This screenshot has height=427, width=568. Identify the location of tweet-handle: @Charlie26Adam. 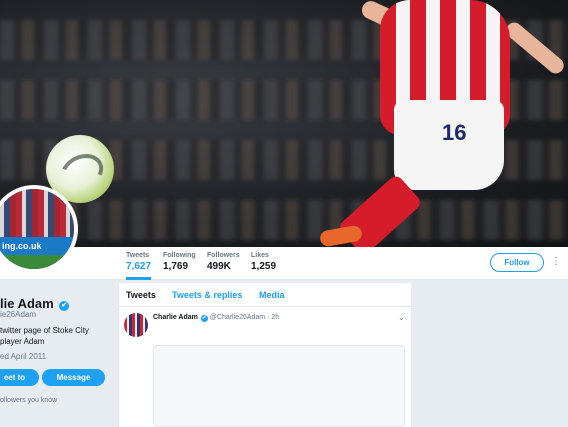
(237, 317).